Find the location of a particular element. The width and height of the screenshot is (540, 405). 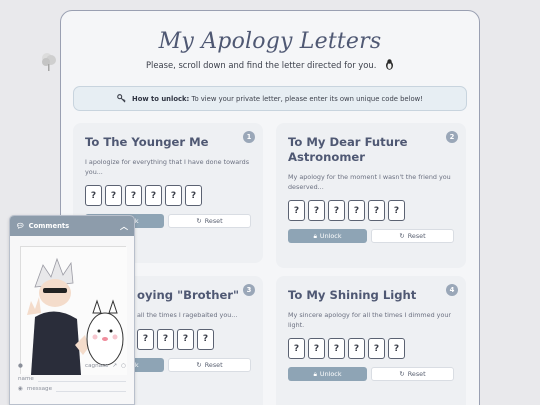

page-title: My Apology Letters is located at coordinates (270, 41).